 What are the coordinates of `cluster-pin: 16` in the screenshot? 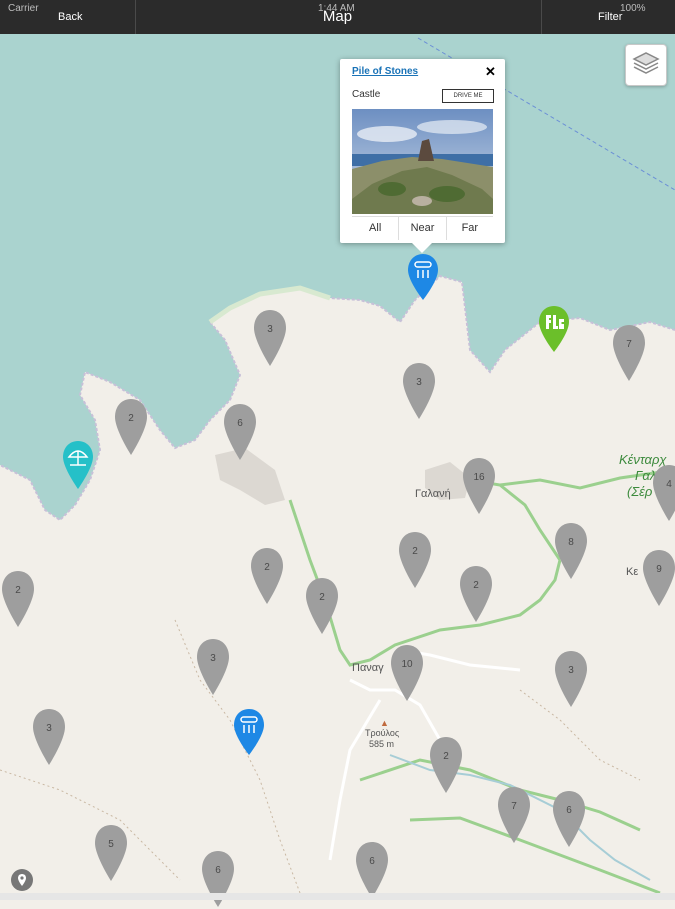 It's located at (479, 486).